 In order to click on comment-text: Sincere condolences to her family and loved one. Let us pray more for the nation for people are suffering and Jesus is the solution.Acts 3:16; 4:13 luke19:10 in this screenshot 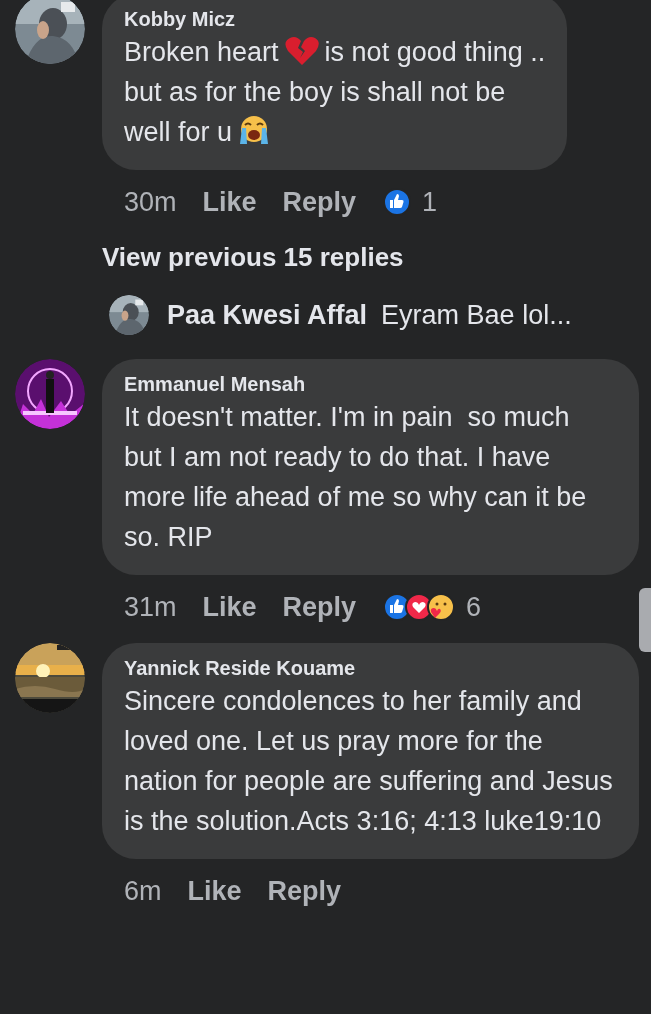, I will do `click(369, 761)`.